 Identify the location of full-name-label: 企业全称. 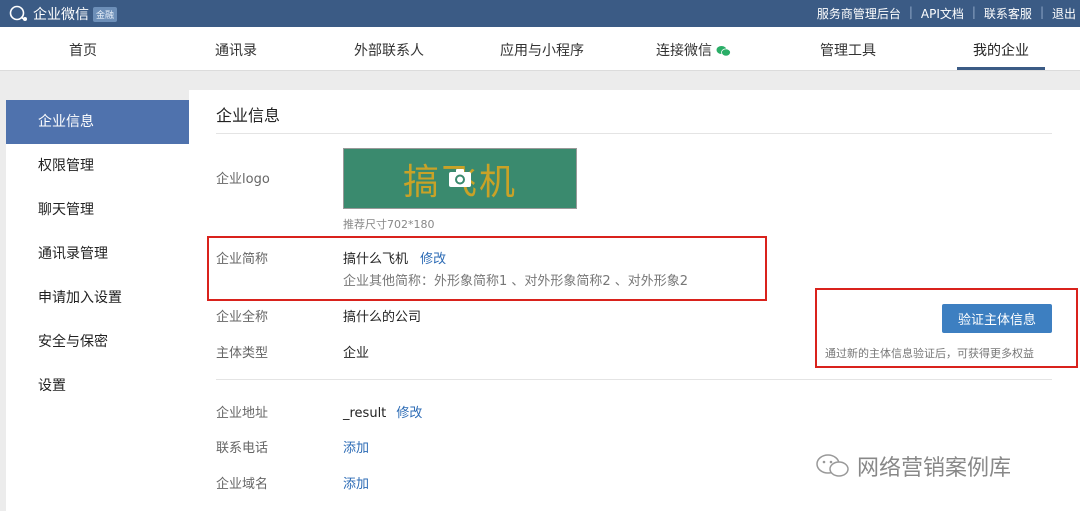
(242, 317).